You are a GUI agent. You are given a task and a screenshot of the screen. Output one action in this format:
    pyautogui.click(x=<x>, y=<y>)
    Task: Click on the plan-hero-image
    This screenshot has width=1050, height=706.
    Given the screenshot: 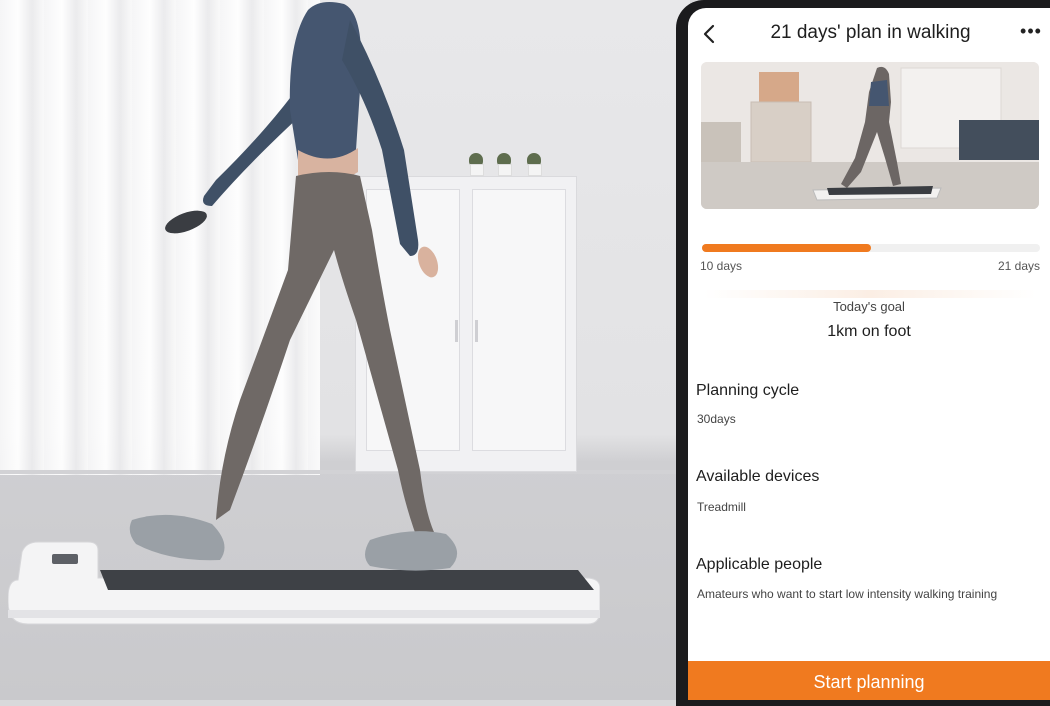 What is the action you would take?
    pyautogui.click(x=870, y=135)
    